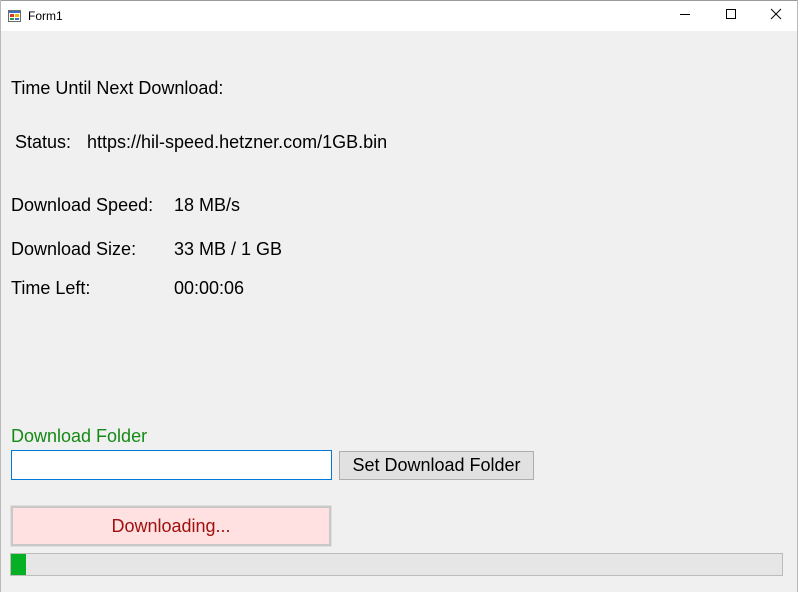 Image resolution: width=800 pixels, height=592 pixels. I want to click on minimize-button, so click(685, 16).